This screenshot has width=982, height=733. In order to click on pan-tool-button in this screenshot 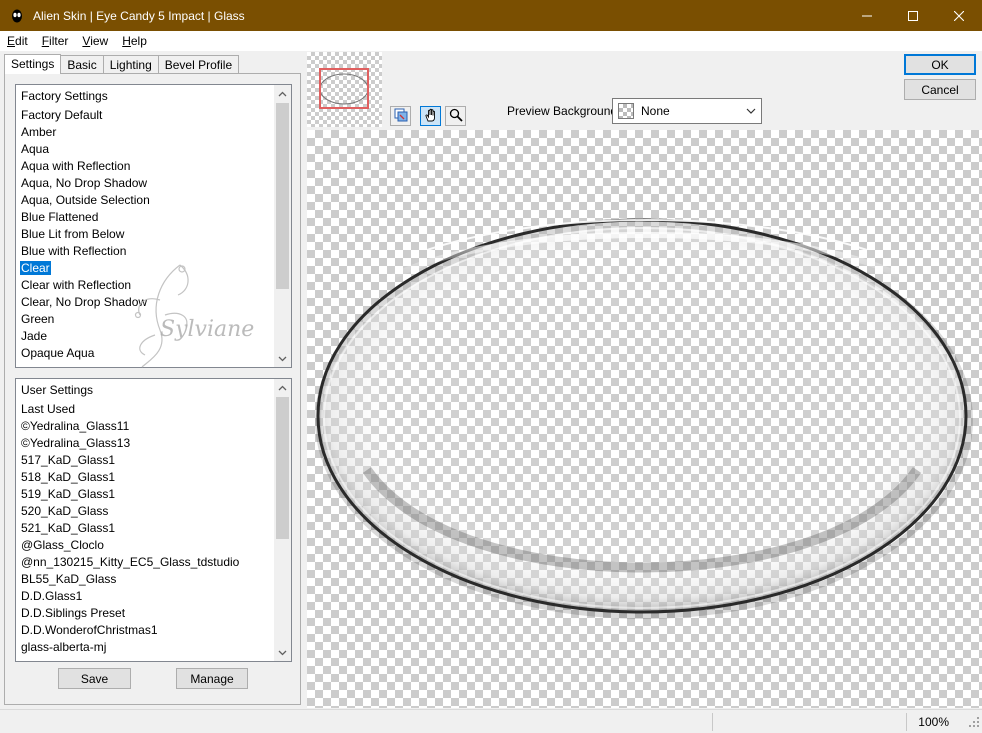, I will do `click(430, 116)`.